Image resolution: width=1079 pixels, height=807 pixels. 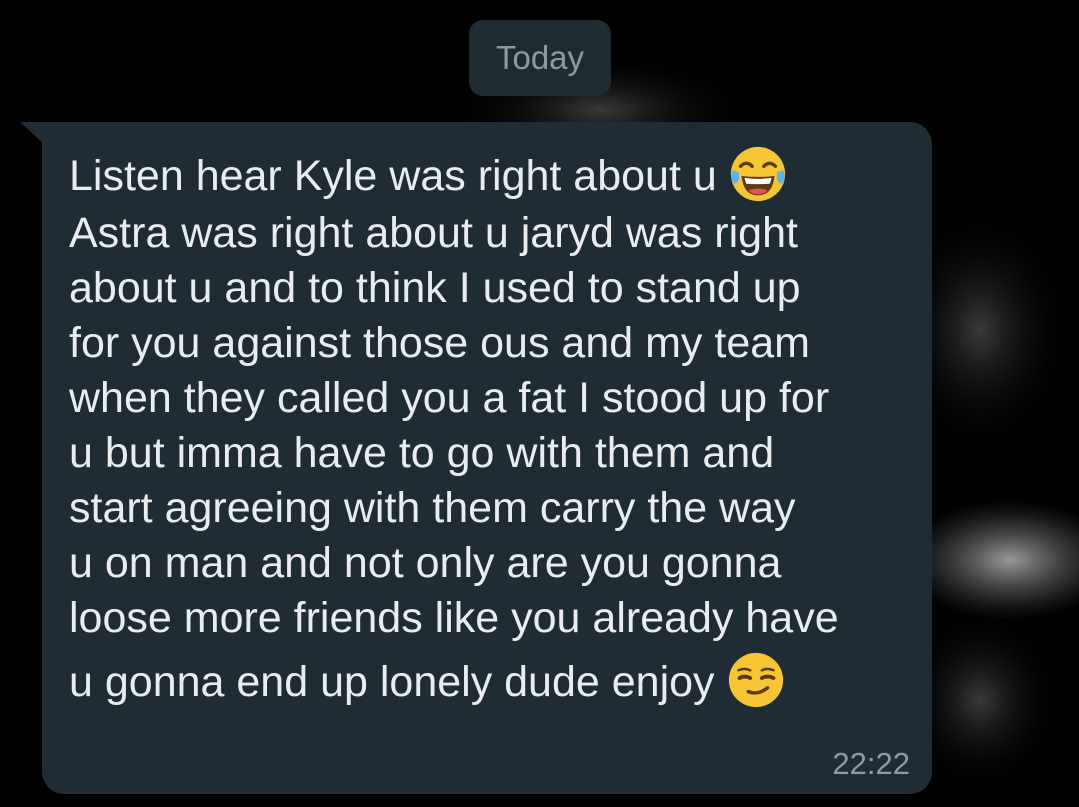 What do you see at coordinates (422, 453) in the screenshot?
I see `message-line: u but imma have to go with them and` at bounding box center [422, 453].